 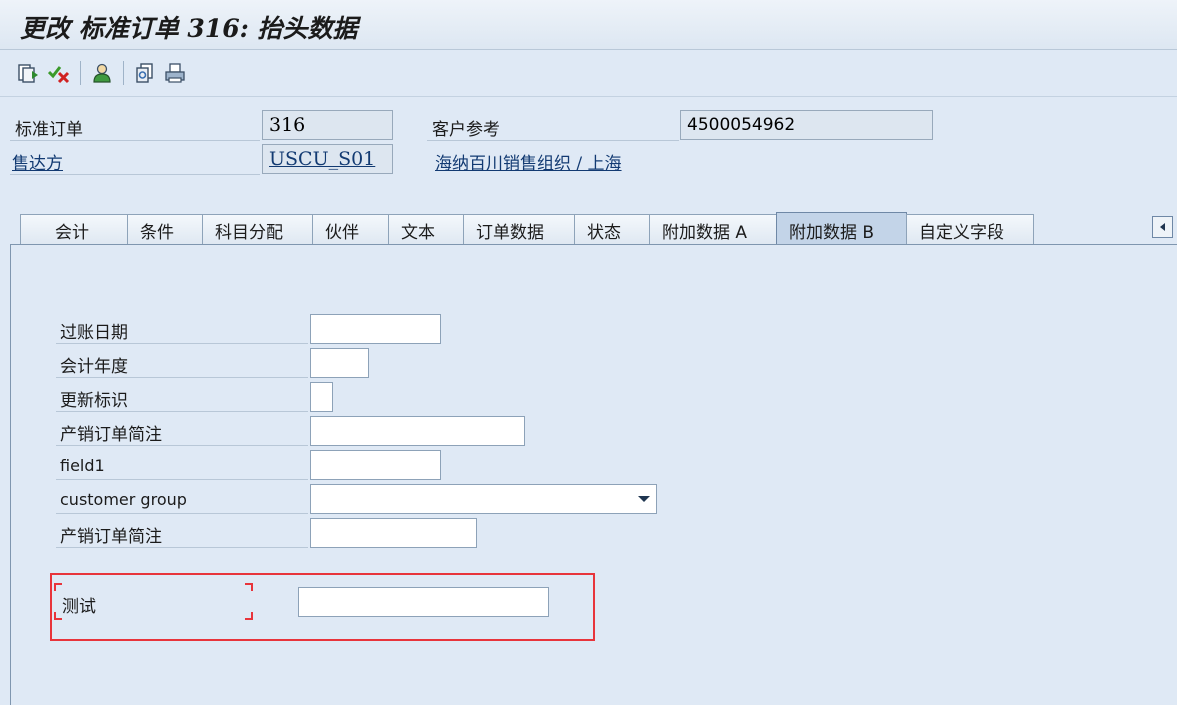 I want to click on tab-label: 状态, so click(x=604, y=233).